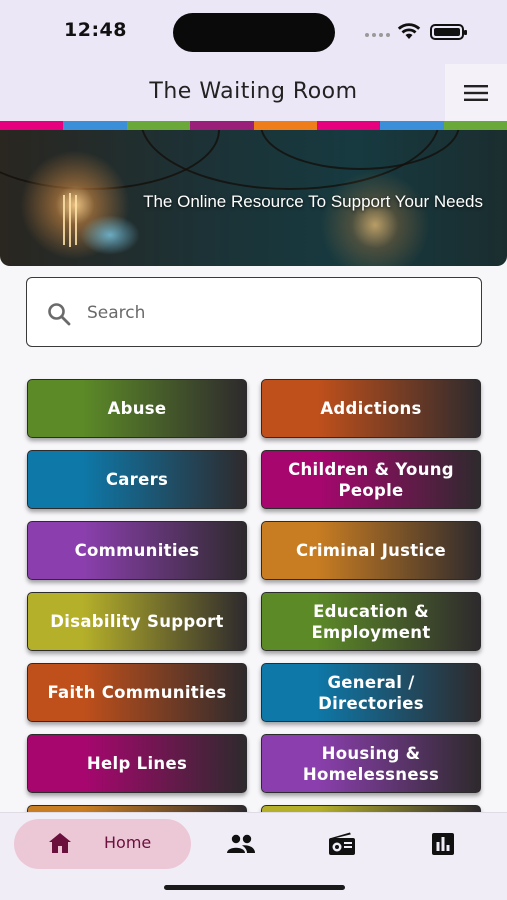  I want to click on people-icon, so click(241, 843).